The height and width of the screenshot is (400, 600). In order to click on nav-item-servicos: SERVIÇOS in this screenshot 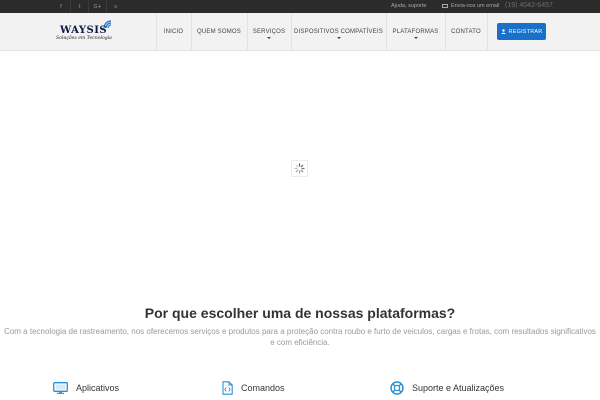, I will do `click(269, 32)`.